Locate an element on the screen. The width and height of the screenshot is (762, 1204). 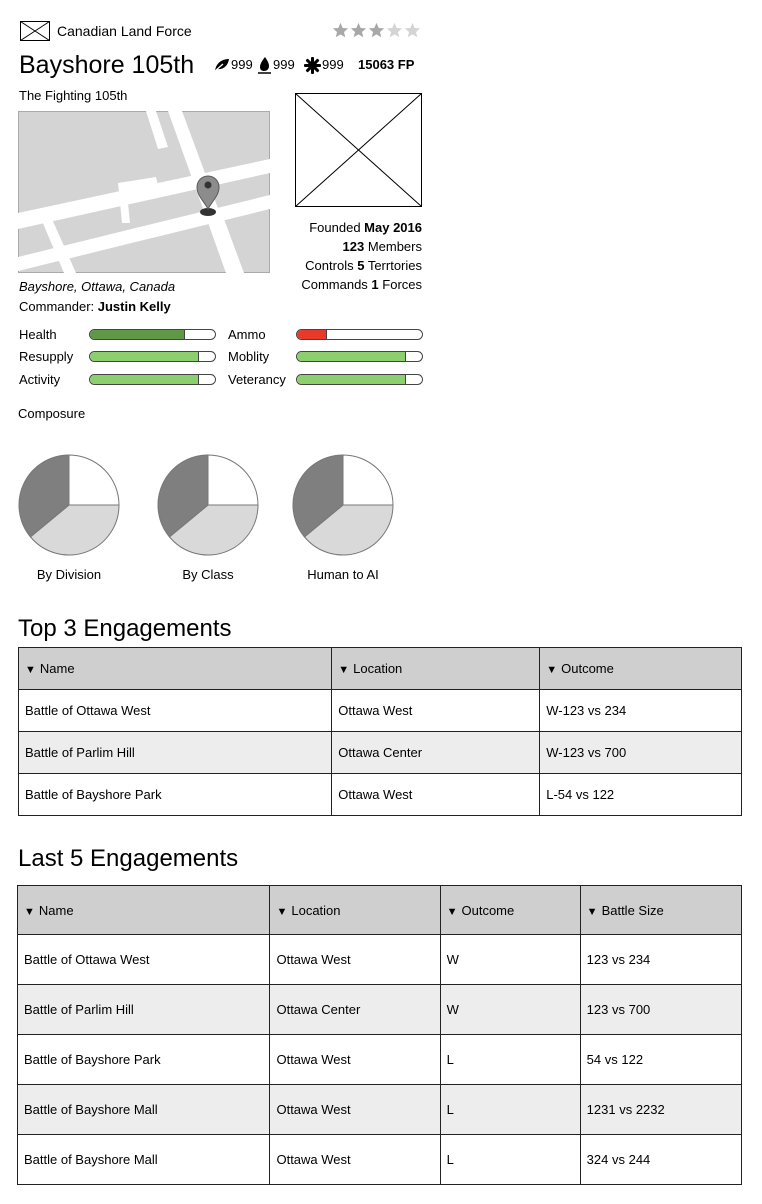
stat-label: Resupply is located at coordinates (46, 356).